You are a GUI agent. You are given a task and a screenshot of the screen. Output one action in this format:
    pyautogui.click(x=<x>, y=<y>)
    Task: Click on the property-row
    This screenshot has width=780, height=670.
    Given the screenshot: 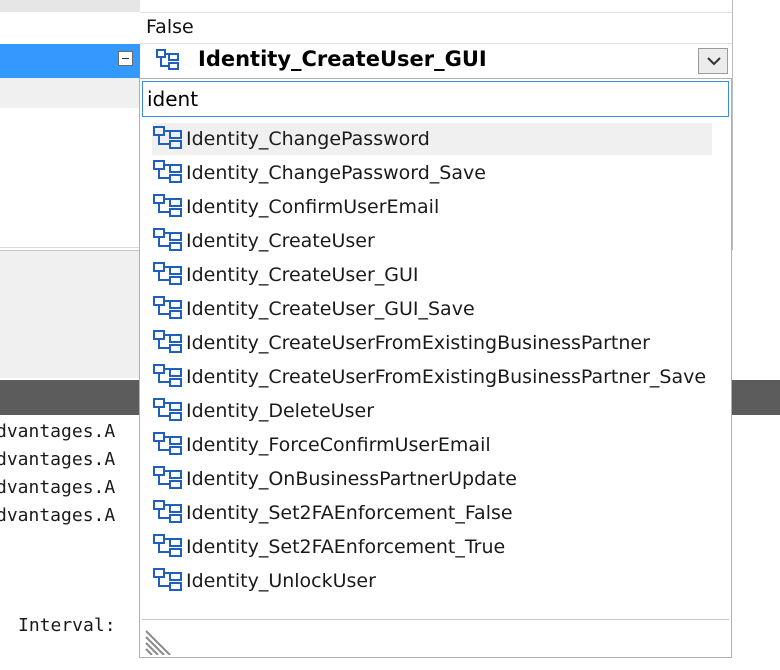 What is the action you would take?
    pyautogui.click(x=70, y=93)
    